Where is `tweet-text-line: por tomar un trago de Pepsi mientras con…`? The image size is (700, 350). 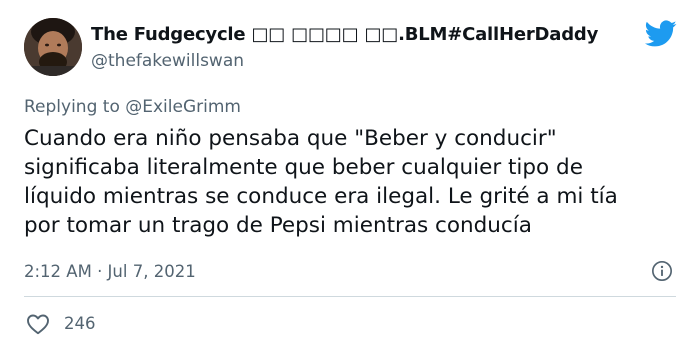
tweet-text-line: por tomar un trago de Pepsi mientras con… is located at coordinates (278, 225).